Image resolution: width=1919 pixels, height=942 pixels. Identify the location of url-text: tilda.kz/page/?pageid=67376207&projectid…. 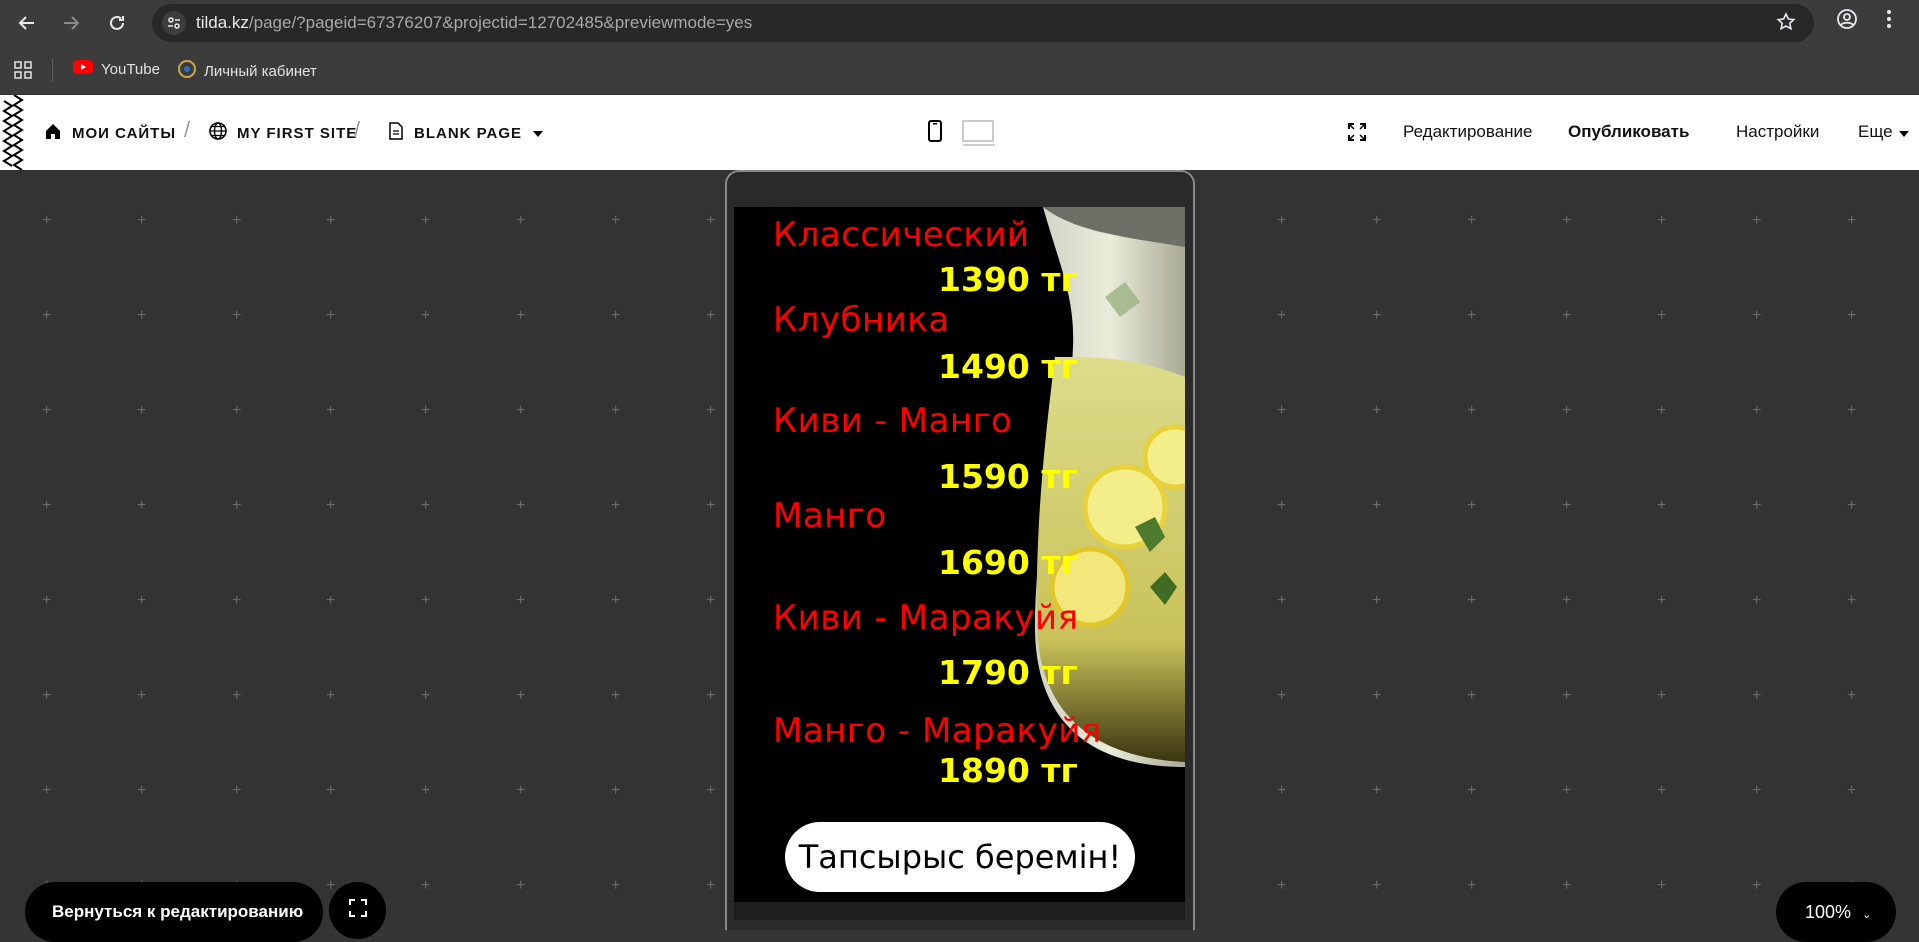
(474, 23).